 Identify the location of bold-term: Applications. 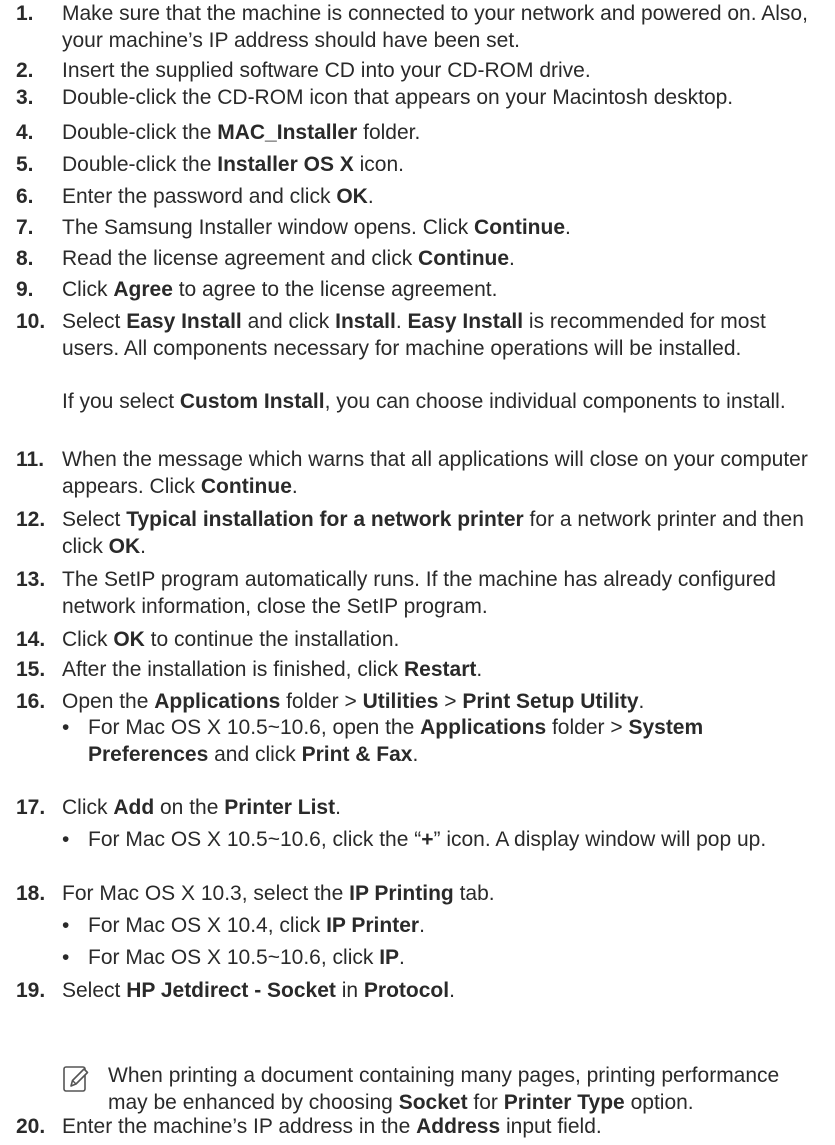
(217, 701).